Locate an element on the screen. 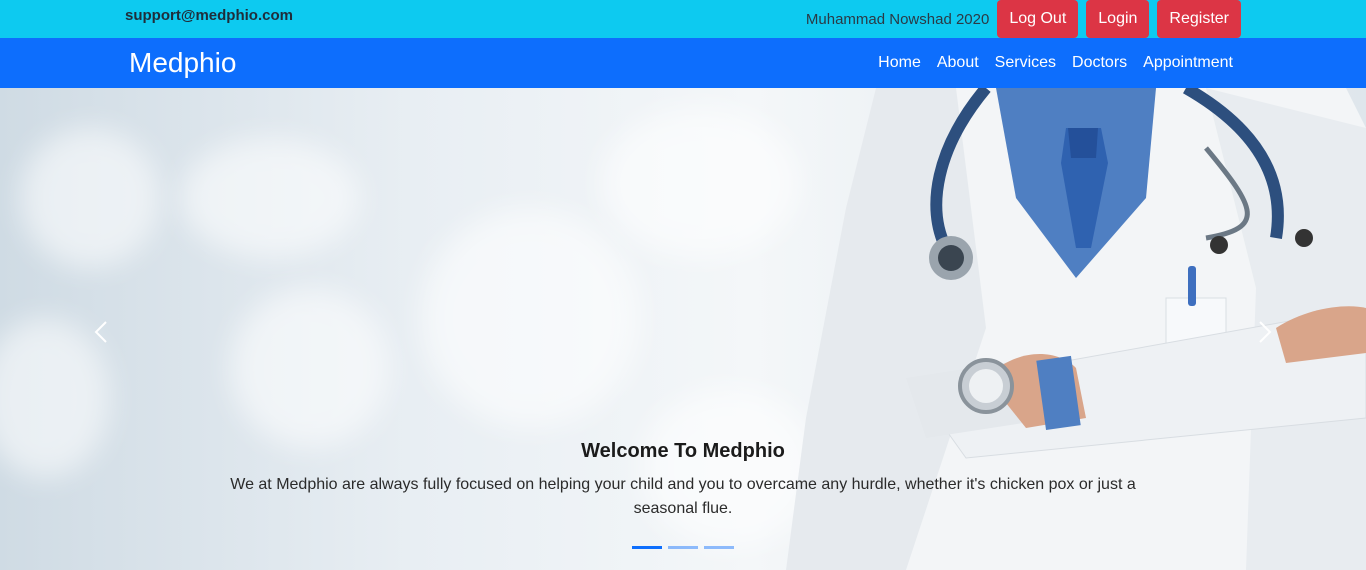 Image resolution: width=1366 pixels, height=570 pixels. logout-button: Log Out is located at coordinates (1038, 19).